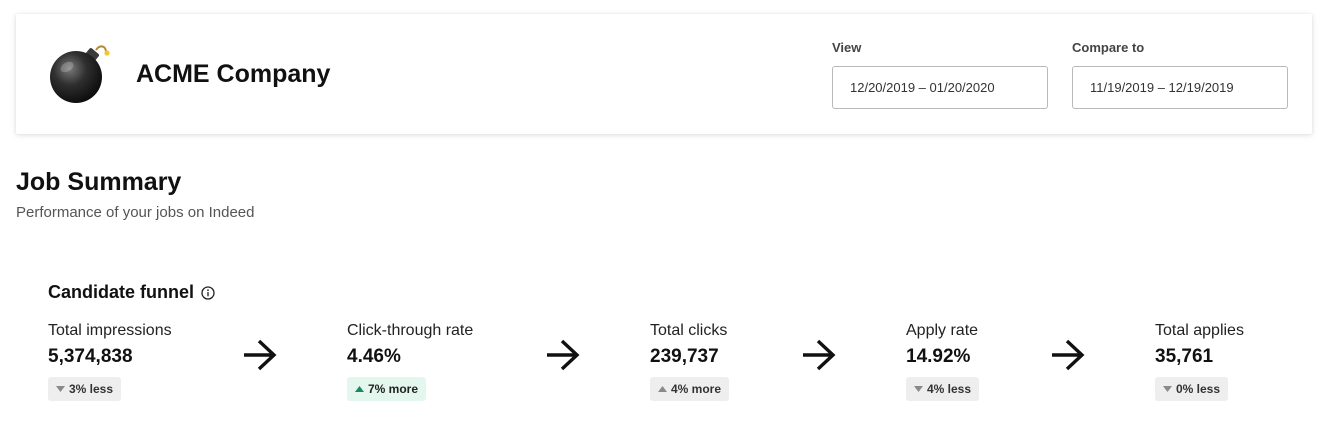  I want to click on page-title: Job Summary, so click(99, 182).